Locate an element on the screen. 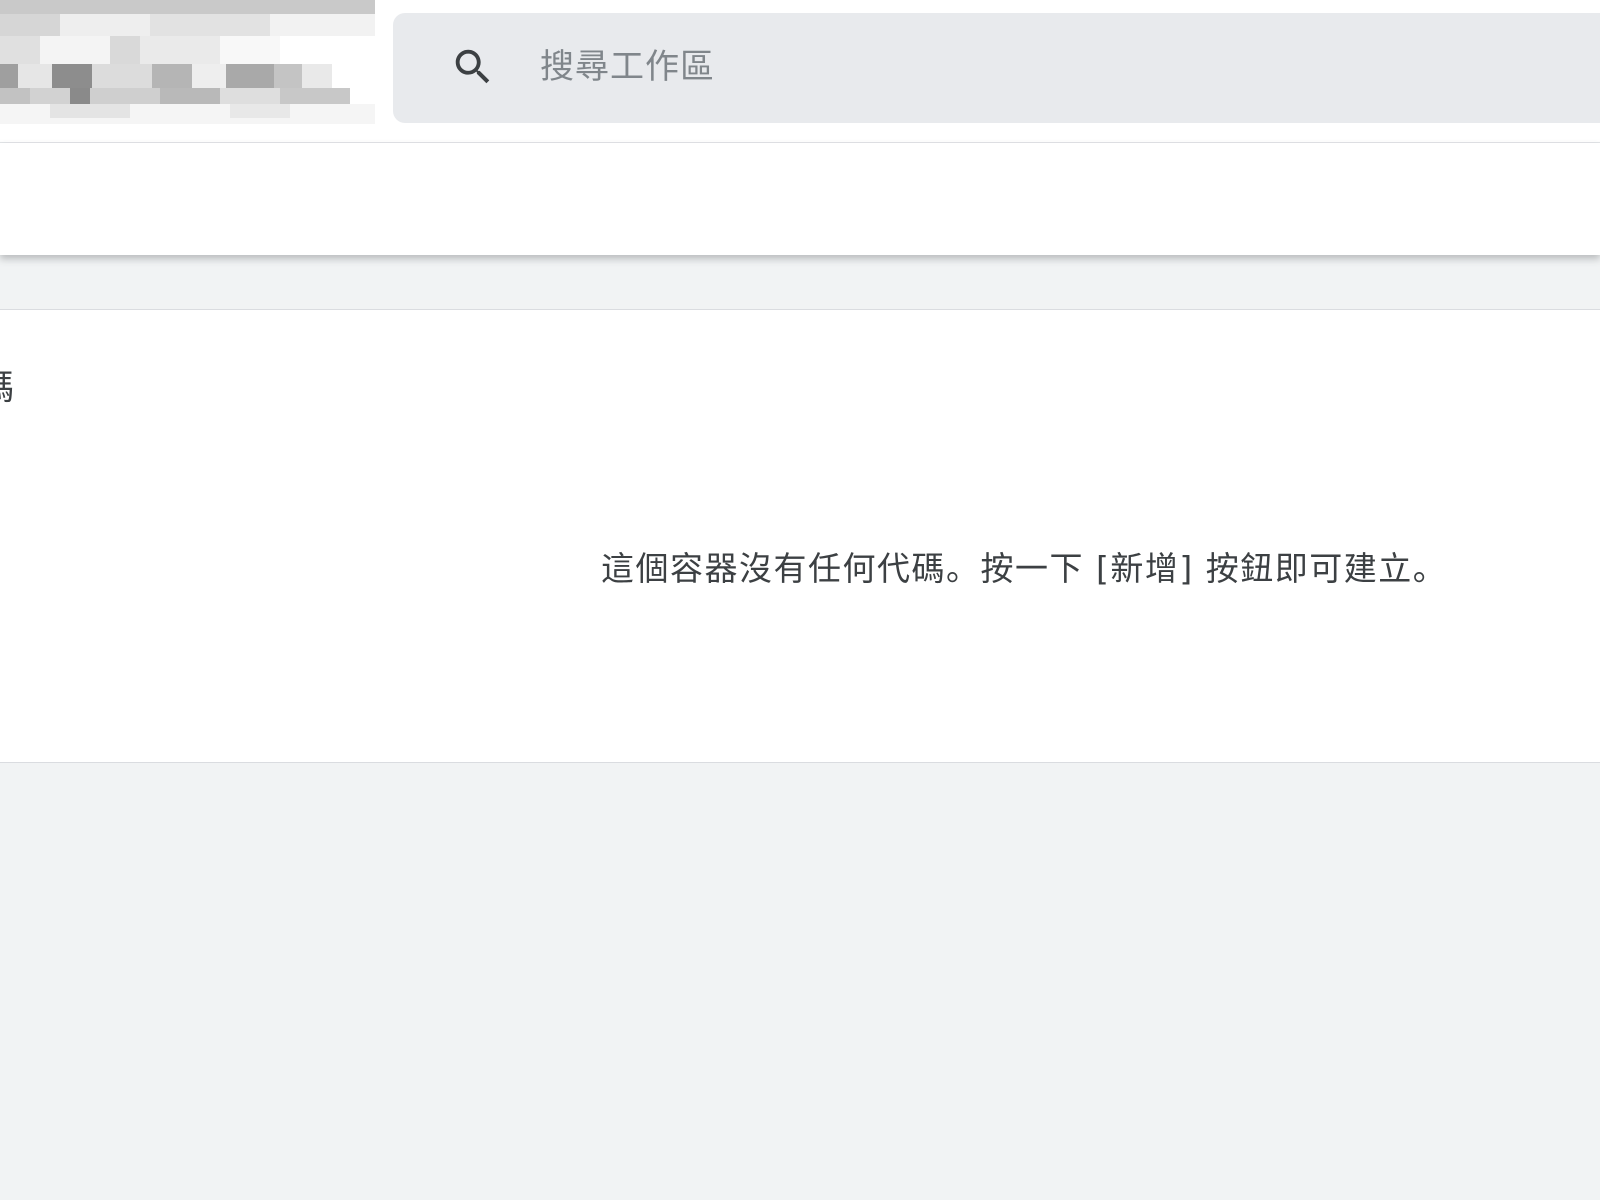 The image size is (1600, 1200). account-switcher-redacted is located at coordinates (187, 64).